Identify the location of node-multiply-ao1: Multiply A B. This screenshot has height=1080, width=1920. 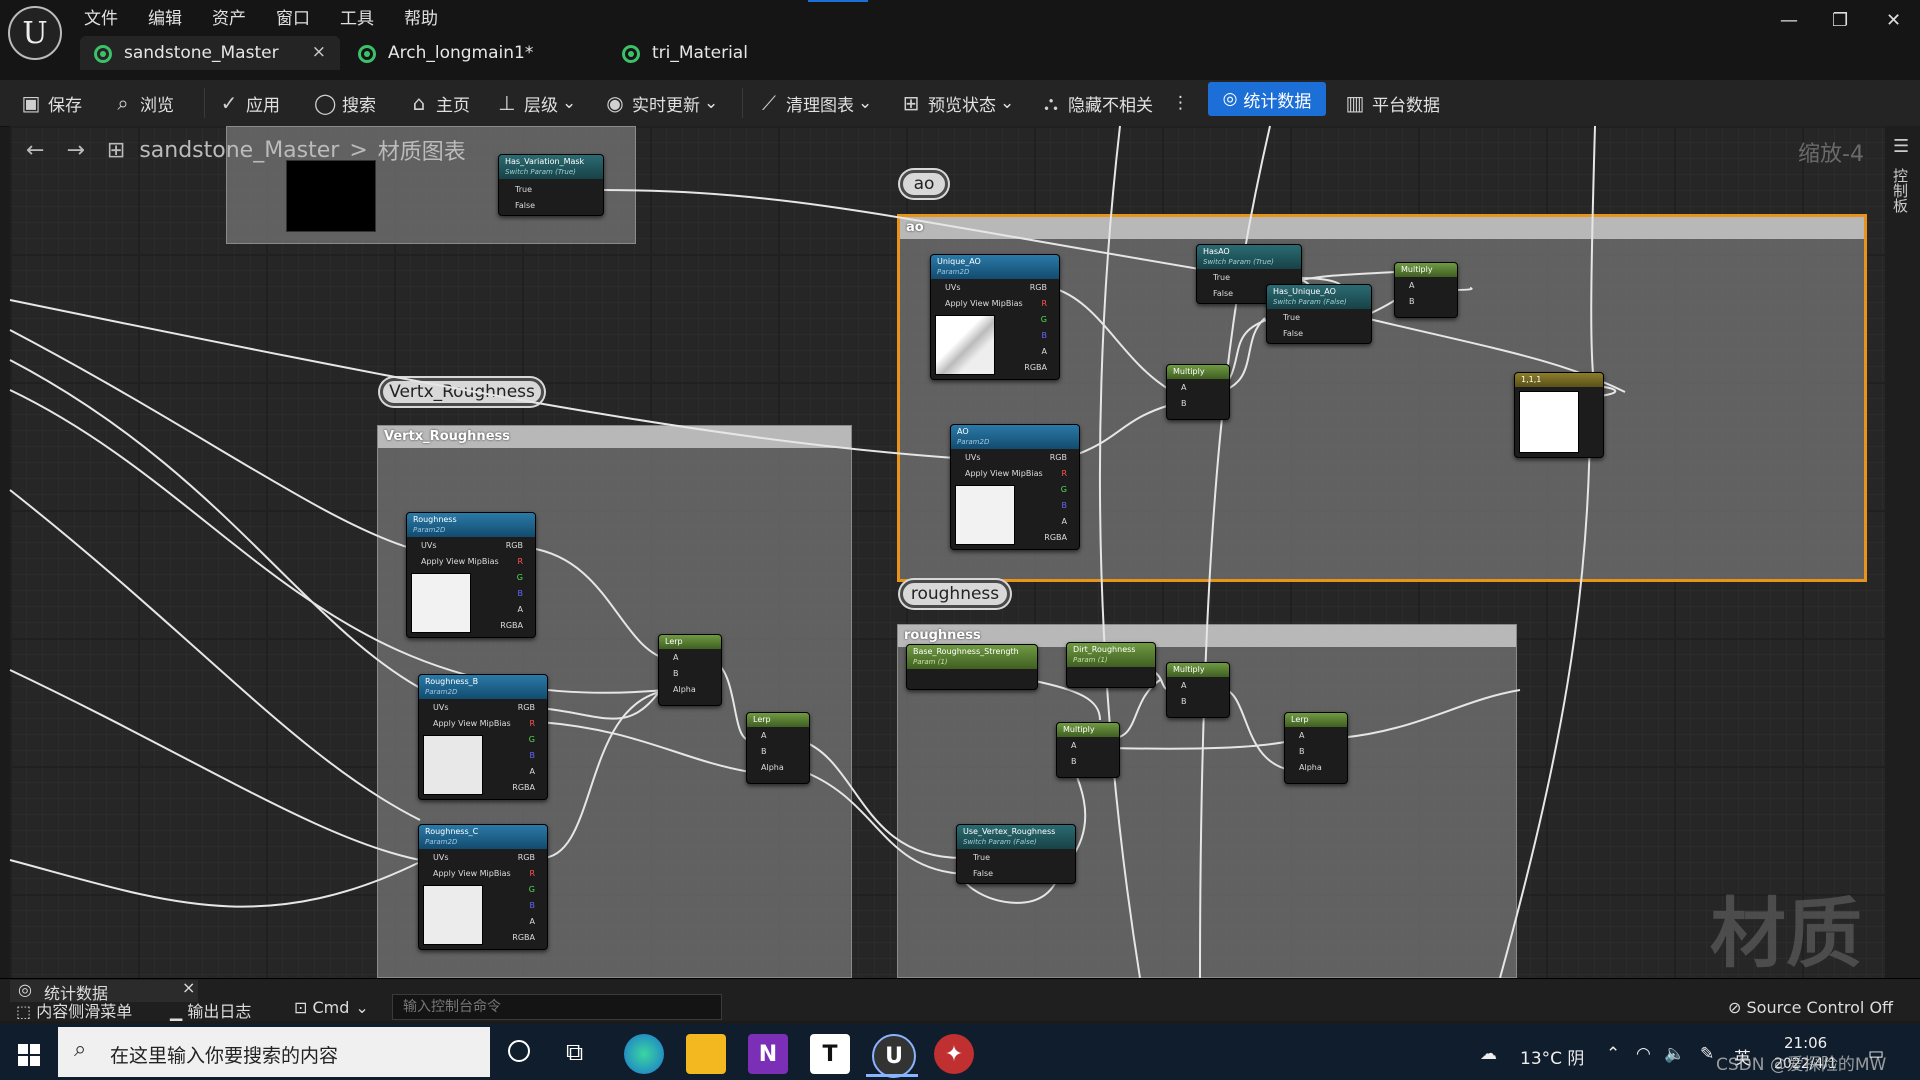
(1426, 290).